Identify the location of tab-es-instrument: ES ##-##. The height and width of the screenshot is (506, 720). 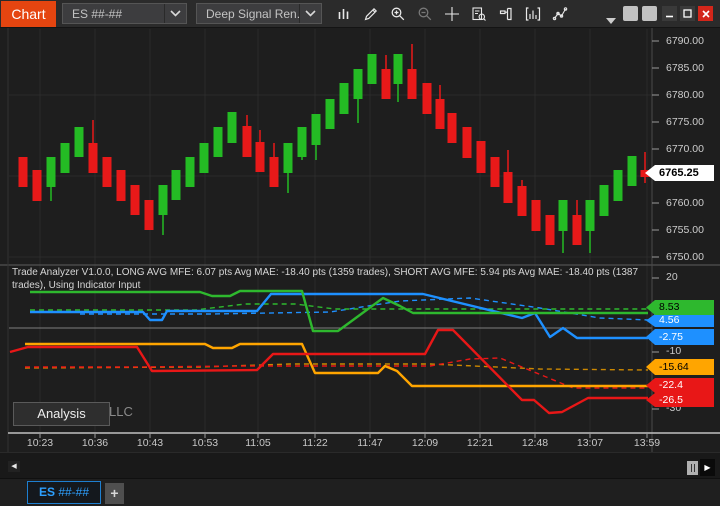
(64, 492).